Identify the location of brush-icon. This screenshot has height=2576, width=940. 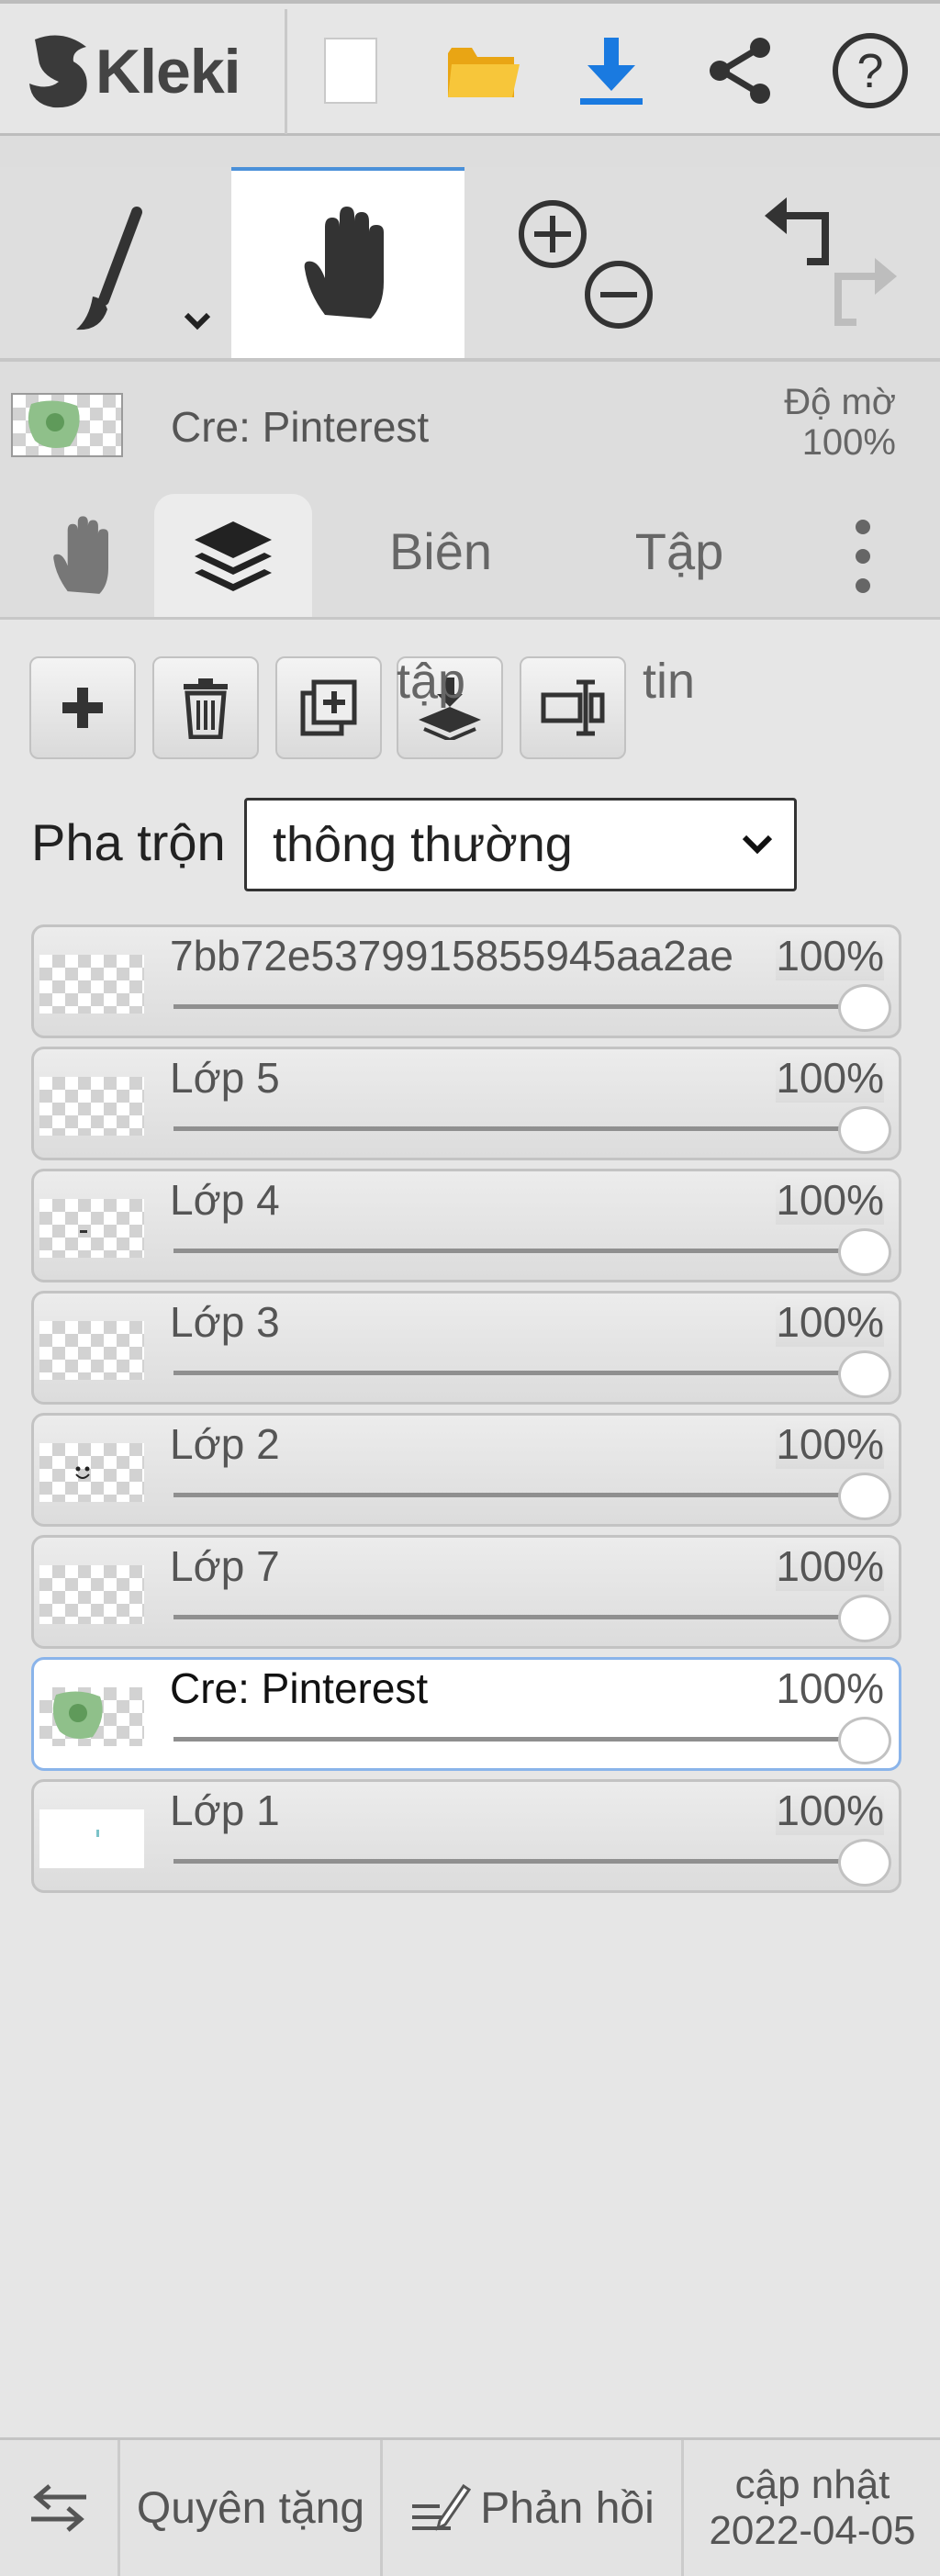
(143, 268).